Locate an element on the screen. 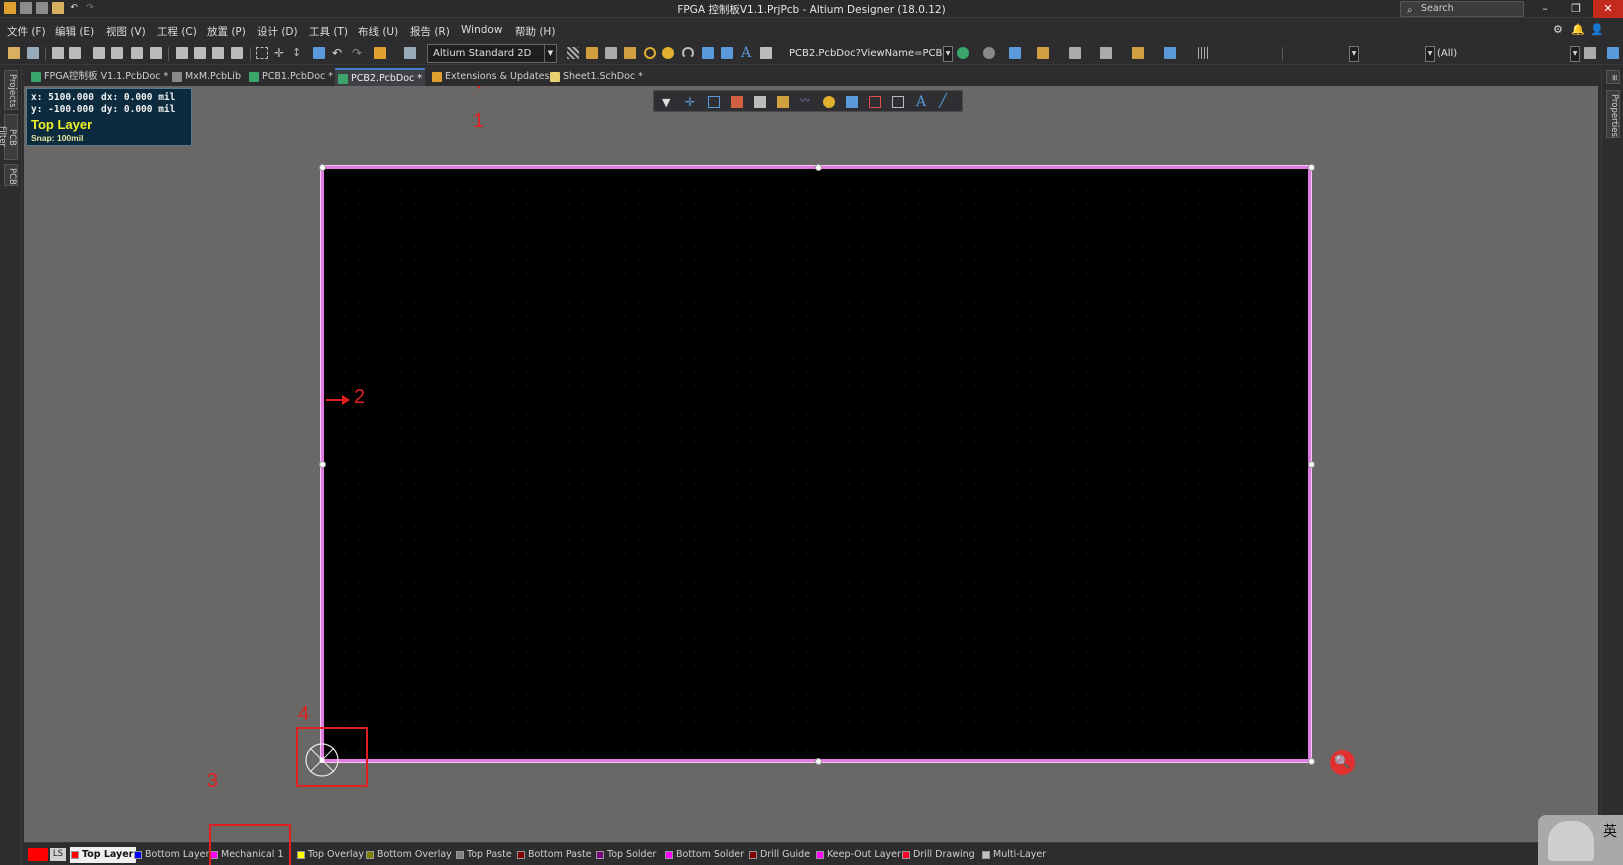  clear-filter-icon is located at coordinates (319, 53).